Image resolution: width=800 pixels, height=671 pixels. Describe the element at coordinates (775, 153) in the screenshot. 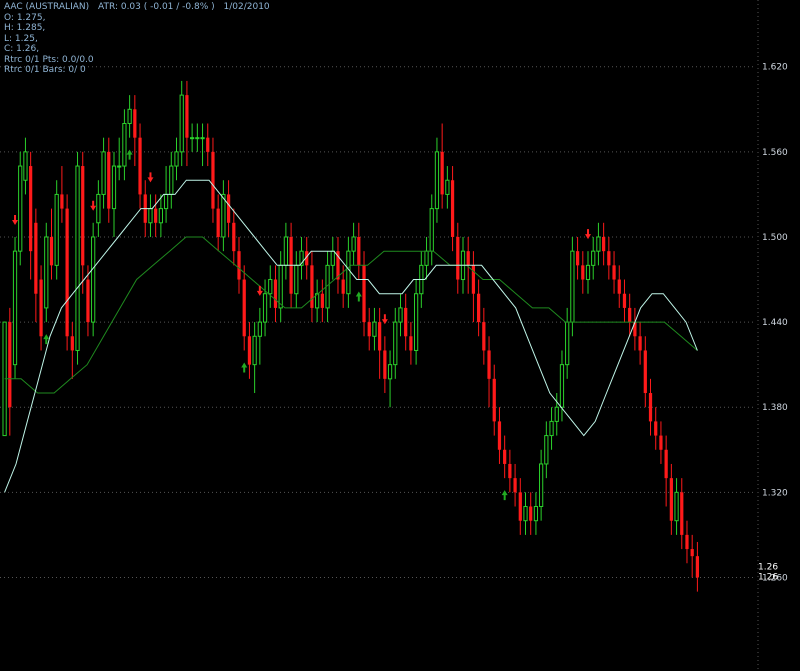

I see `y-tick-label: 1.560` at that location.